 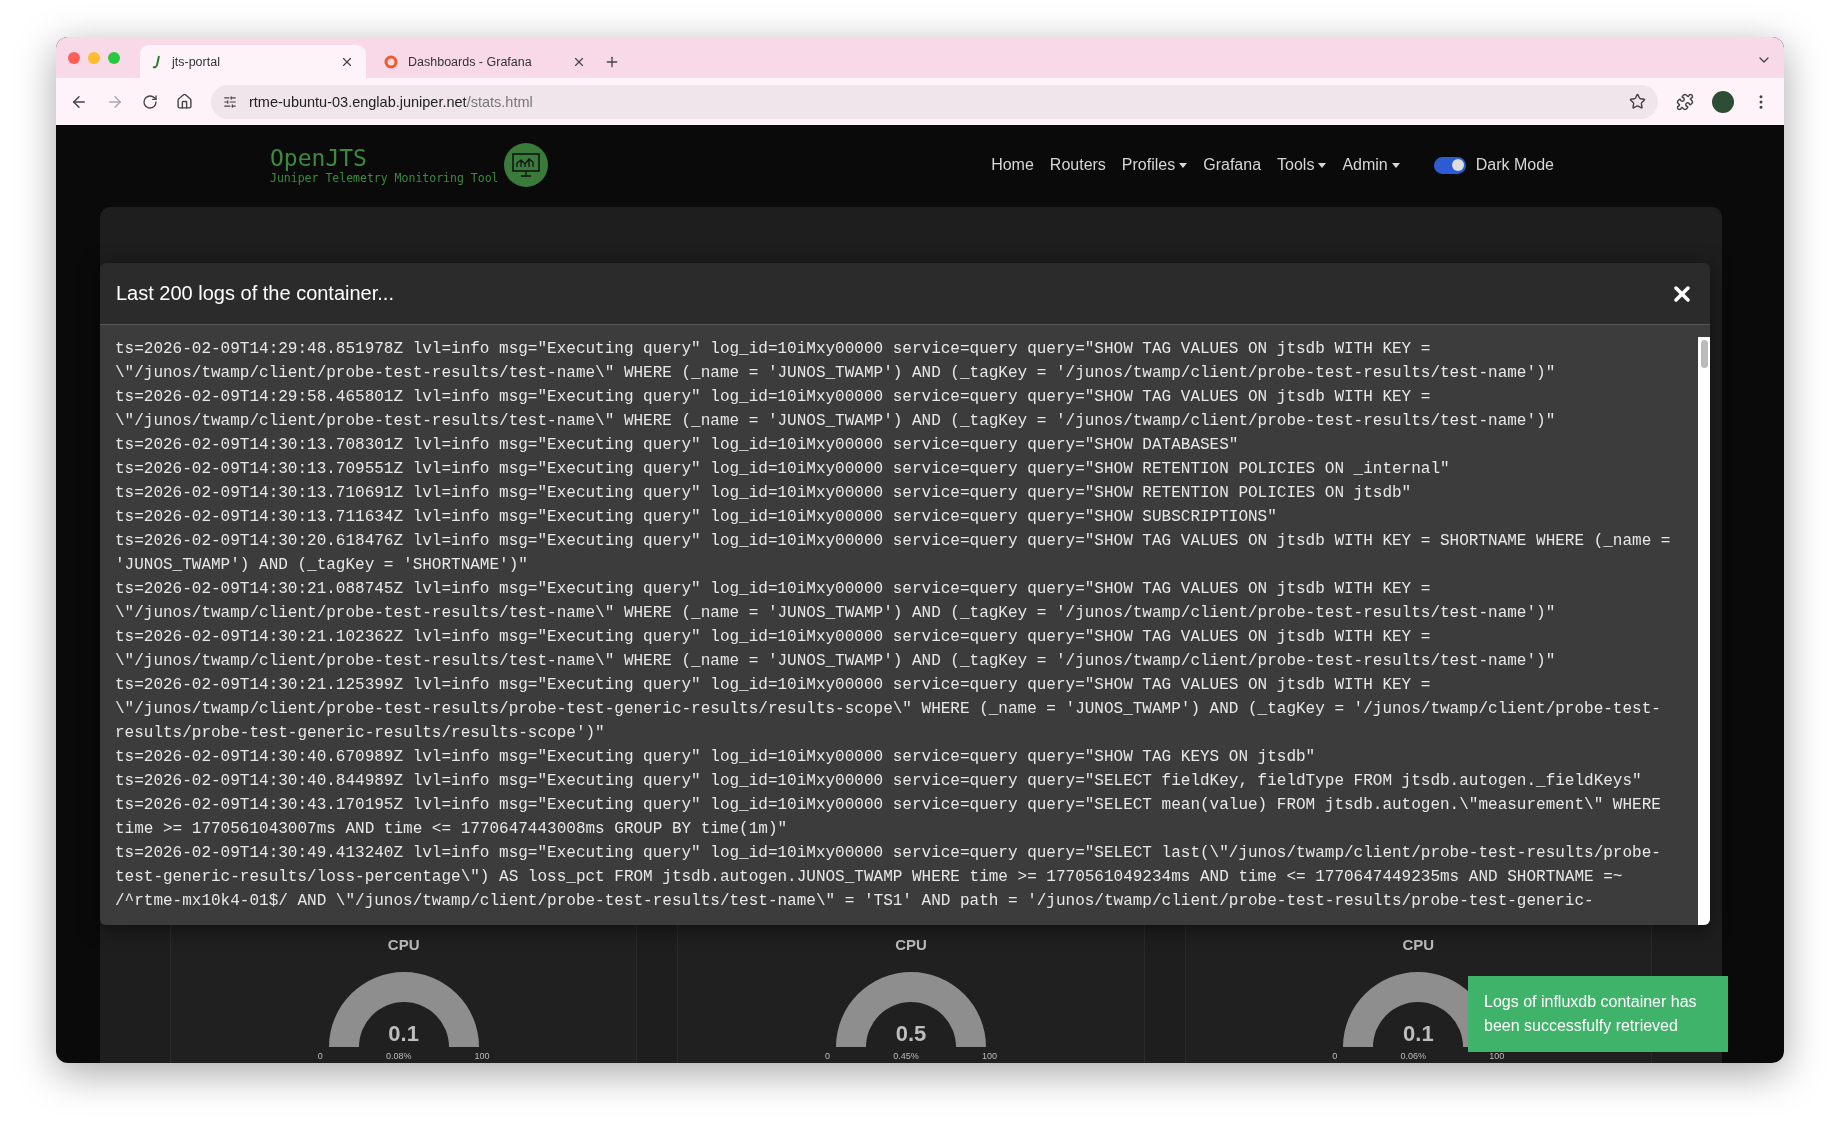 What do you see at coordinates (1704, 631) in the screenshot?
I see `scrollbar` at bounding box center [1704, 631].